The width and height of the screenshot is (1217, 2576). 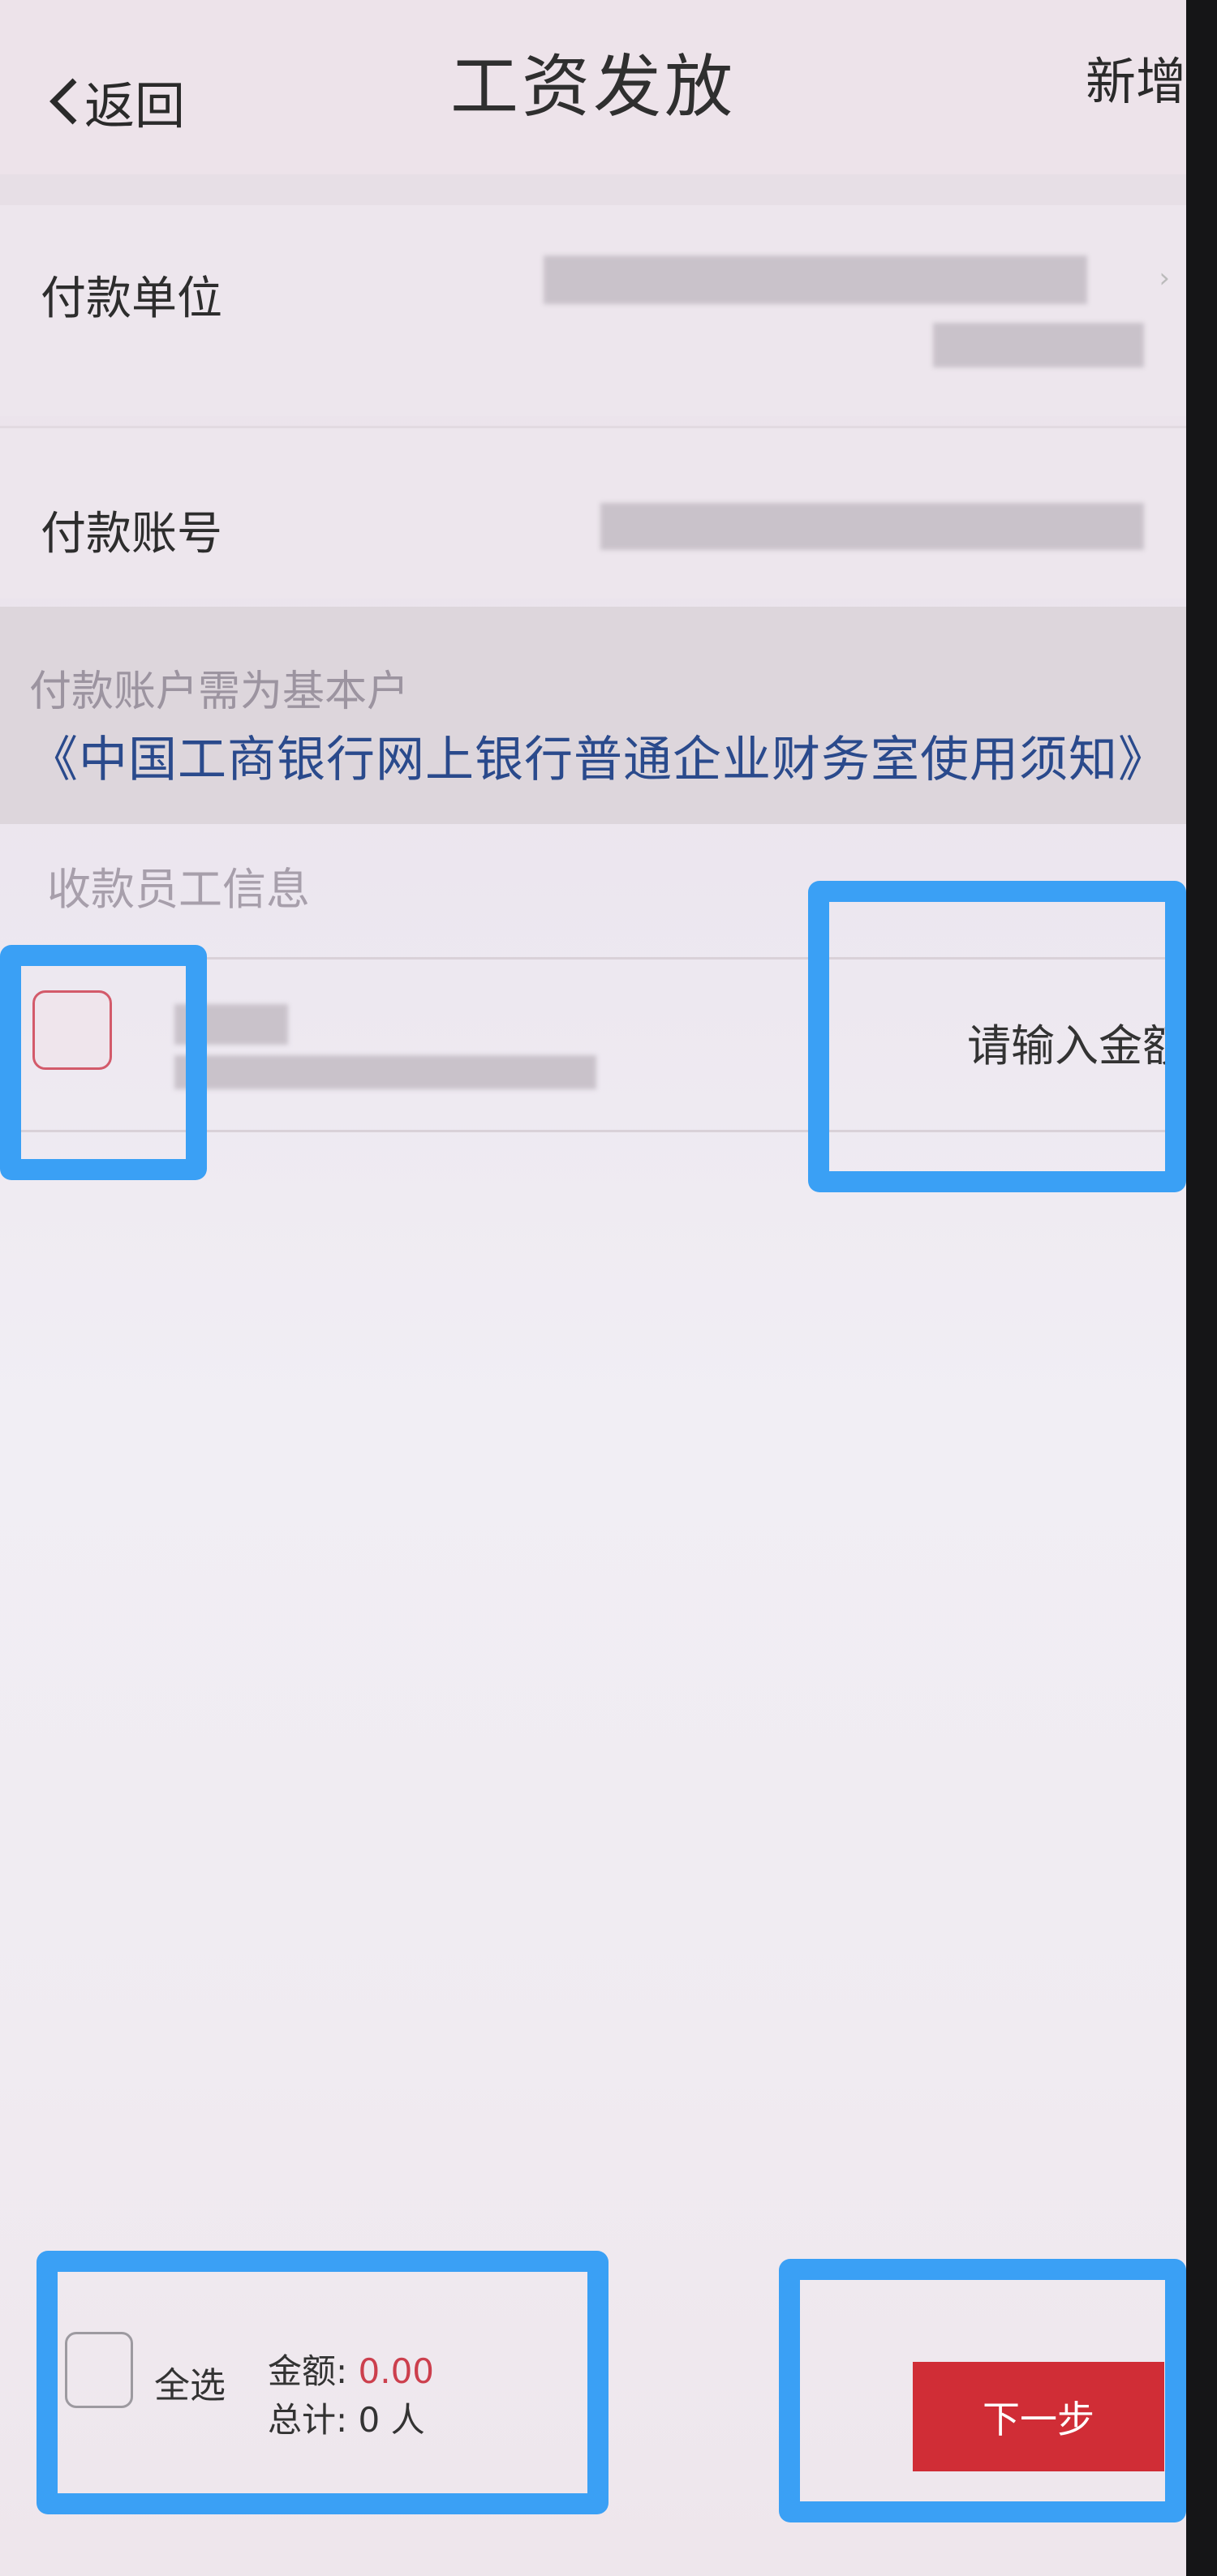 What do you see at coordinates (593, 715) in the screenshot?
I see `account-notice: 付款账户需为基本户 《中国工商银行网上银行普通企业财务室使用须知》` at bounding box center [593, 715].